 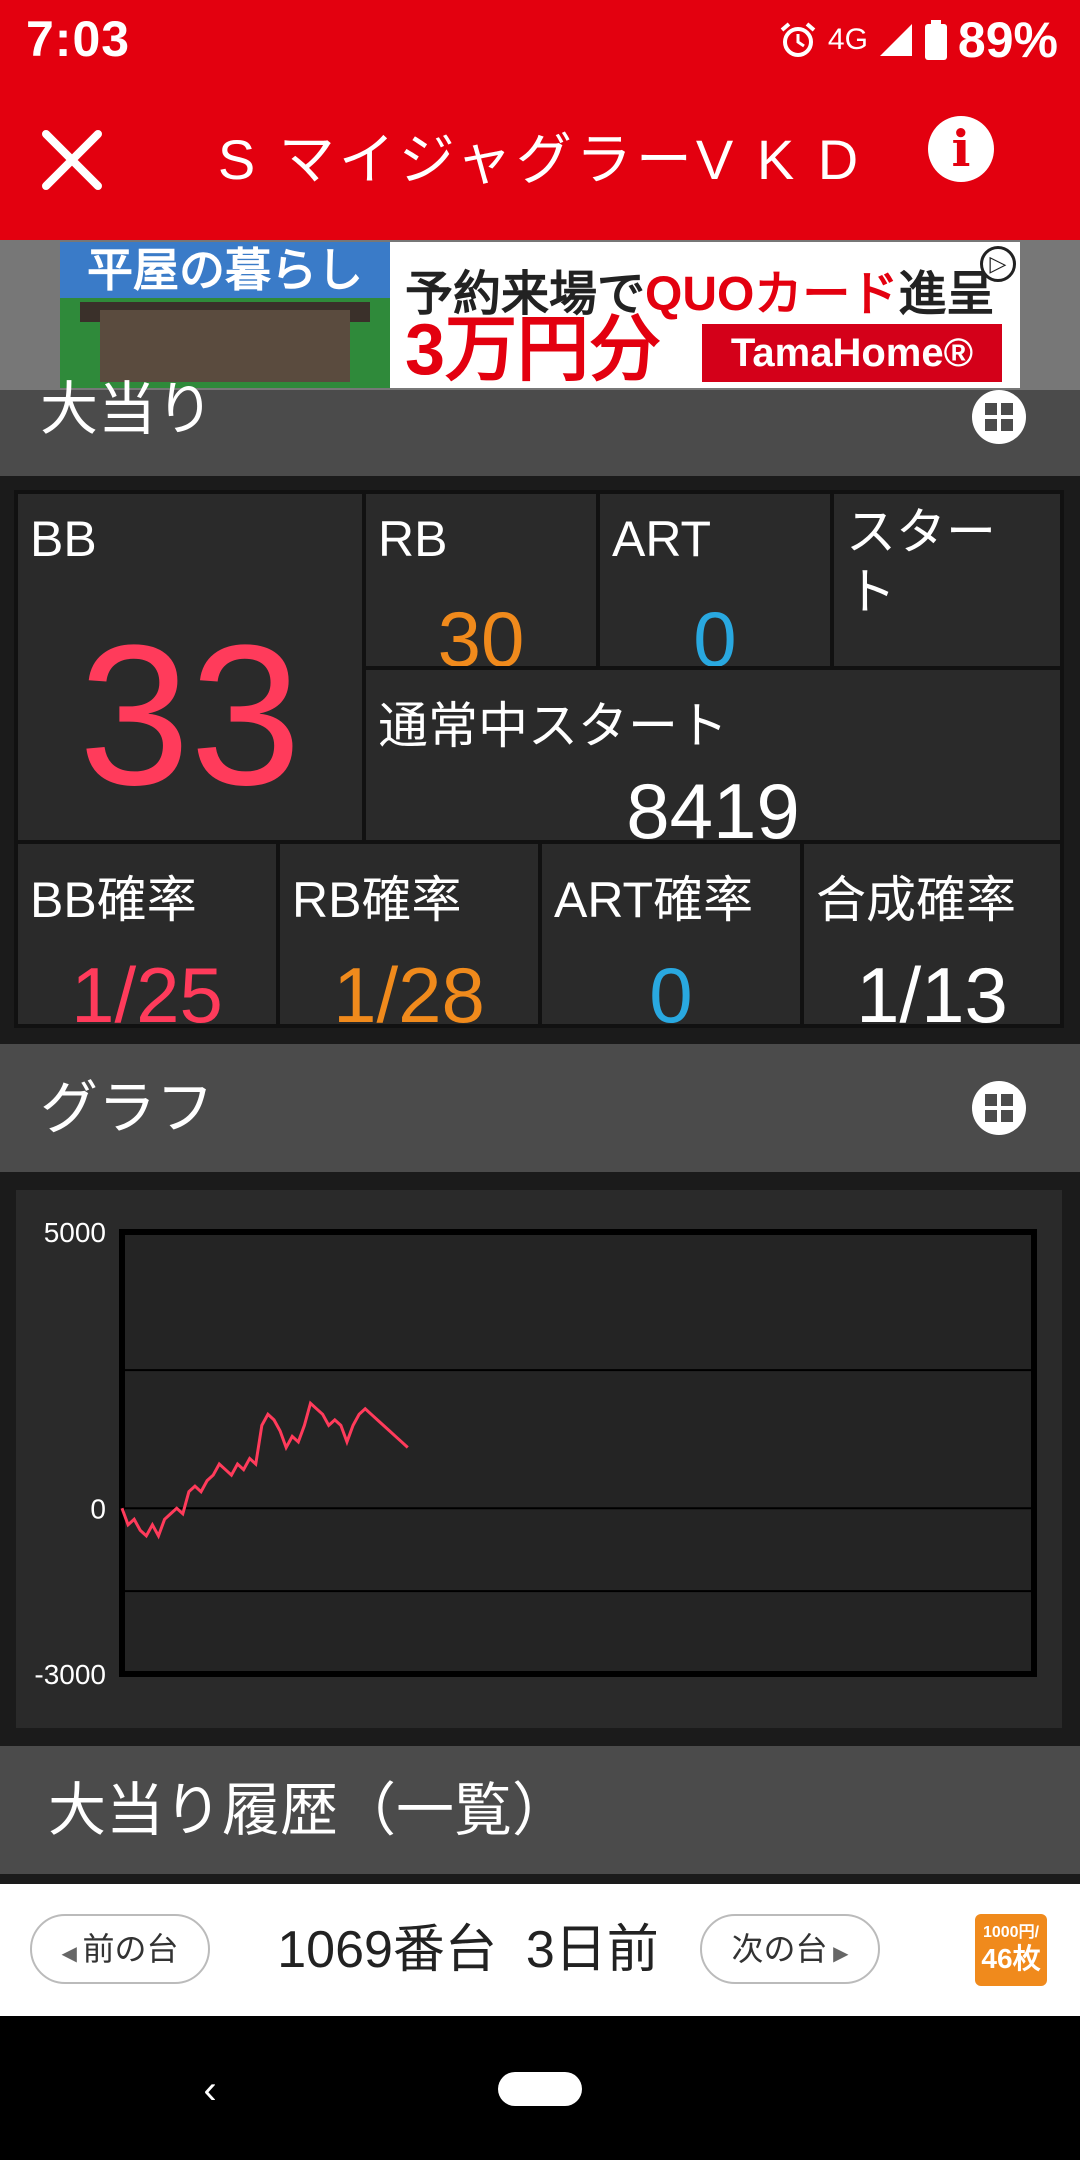 I want to click on art-prob-label: ART確率, so click(x=654, y=900).